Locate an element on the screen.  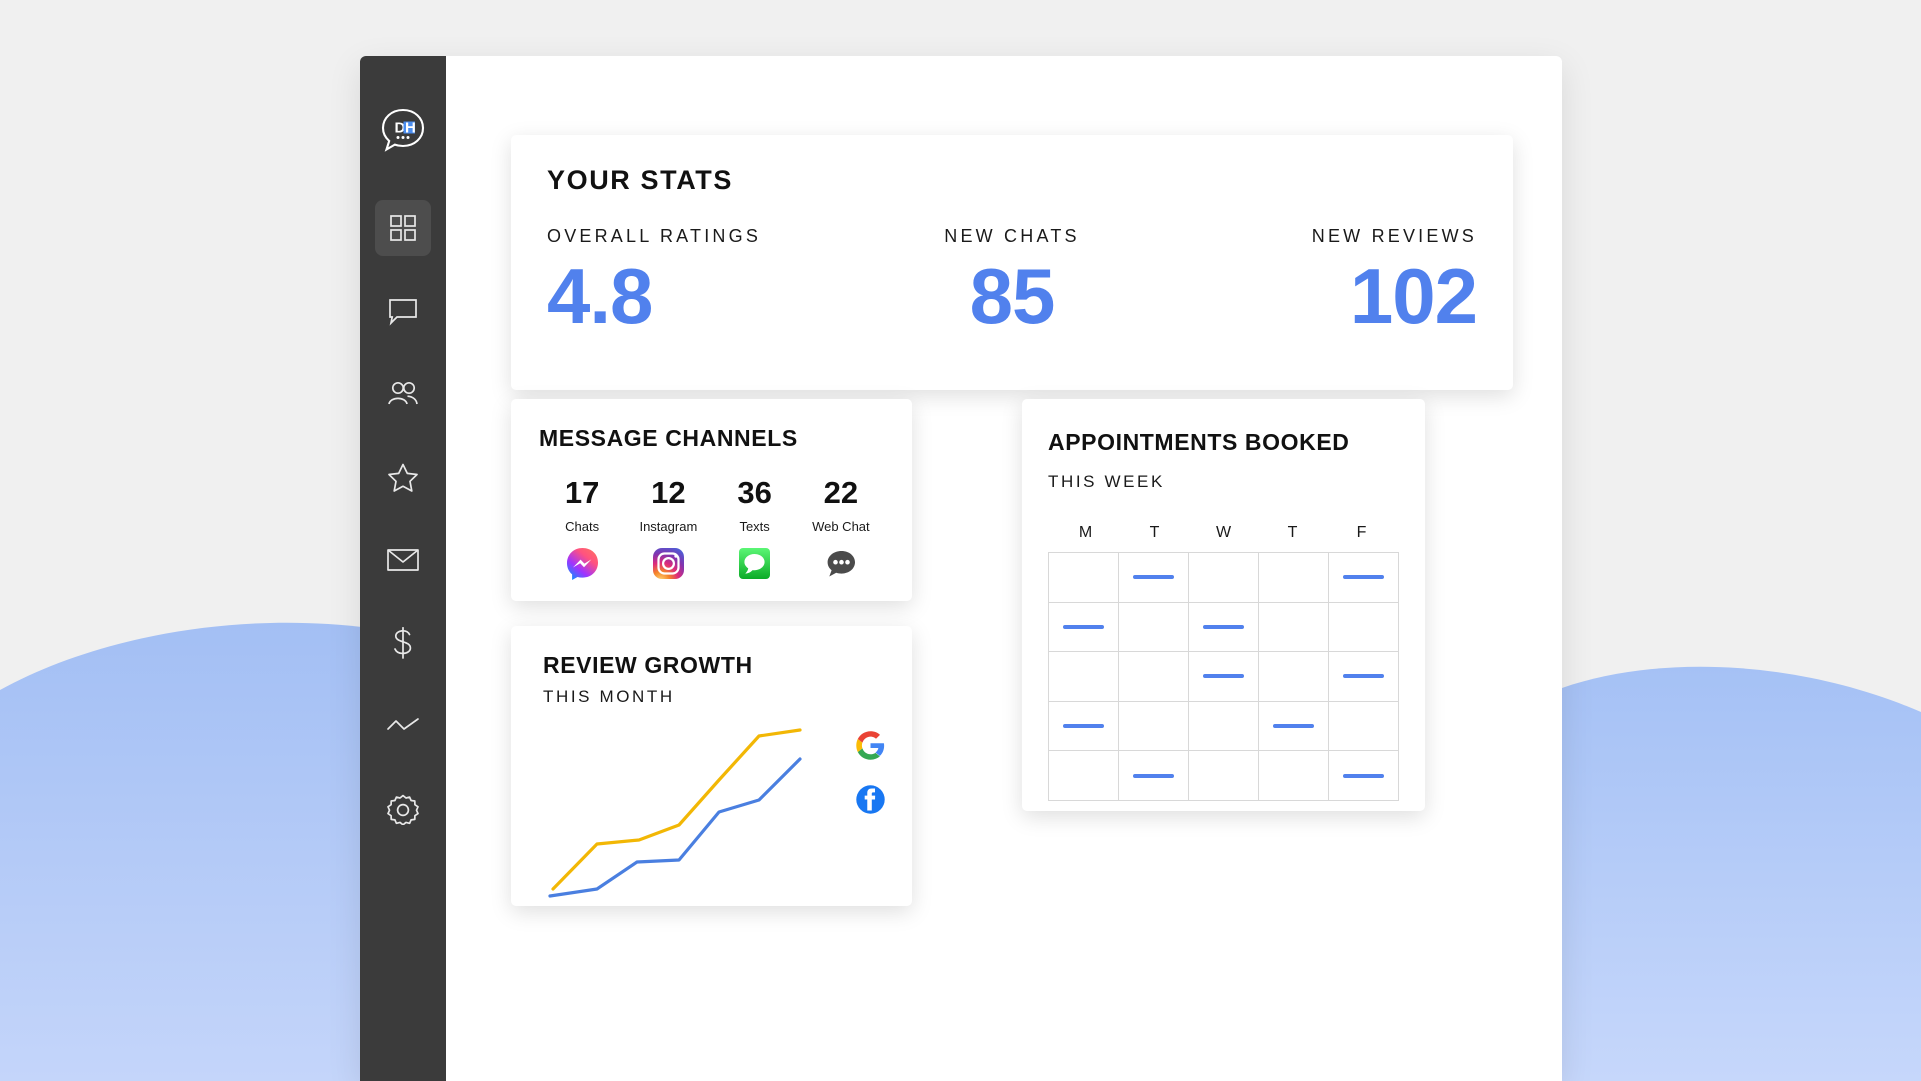
channel-texts: 36 Texts is located at coordinates (755, 528).